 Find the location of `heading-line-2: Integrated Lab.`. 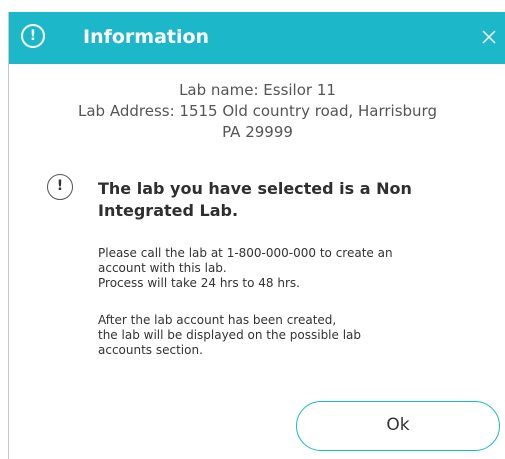

heading-line-2: Integrated Lab. is located at coordinates (168, 210).